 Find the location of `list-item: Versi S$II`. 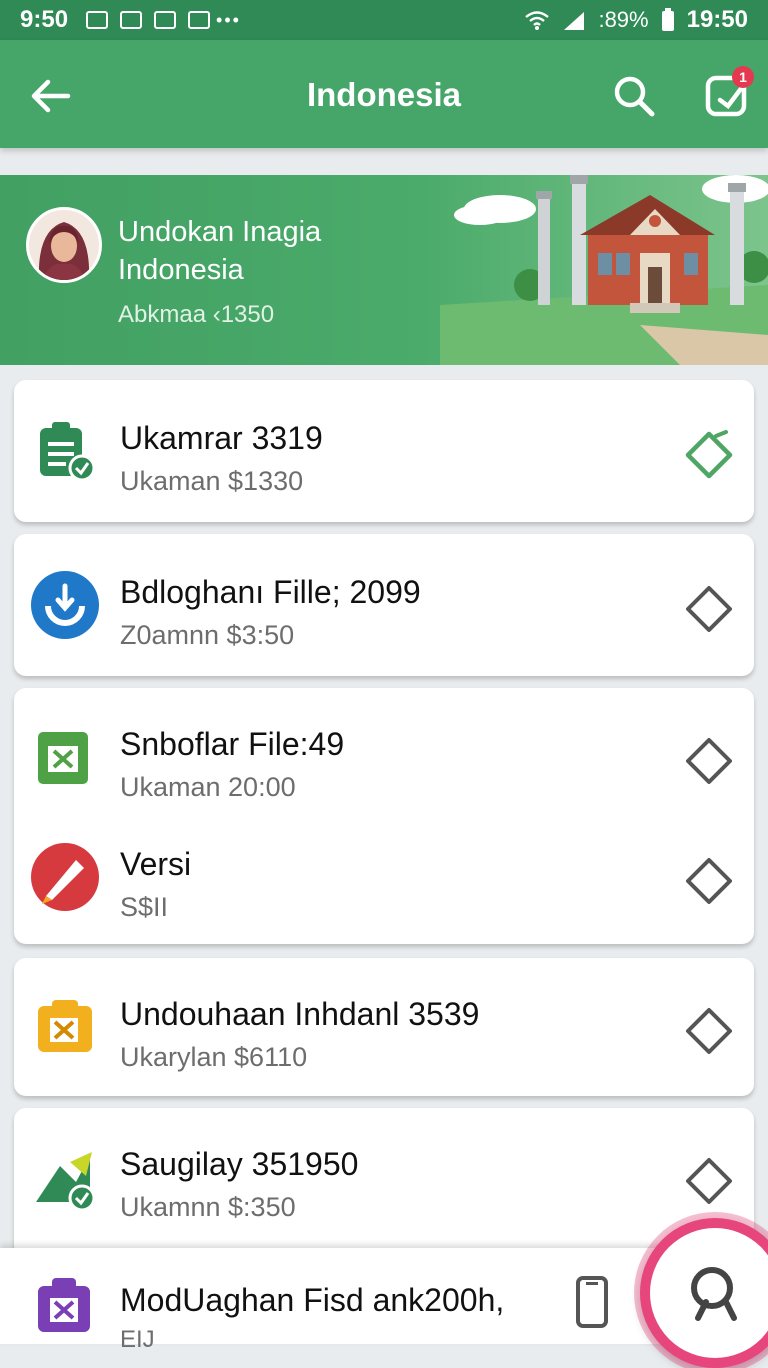

list-item: Versi S$II is located at coordinates (384, 876).